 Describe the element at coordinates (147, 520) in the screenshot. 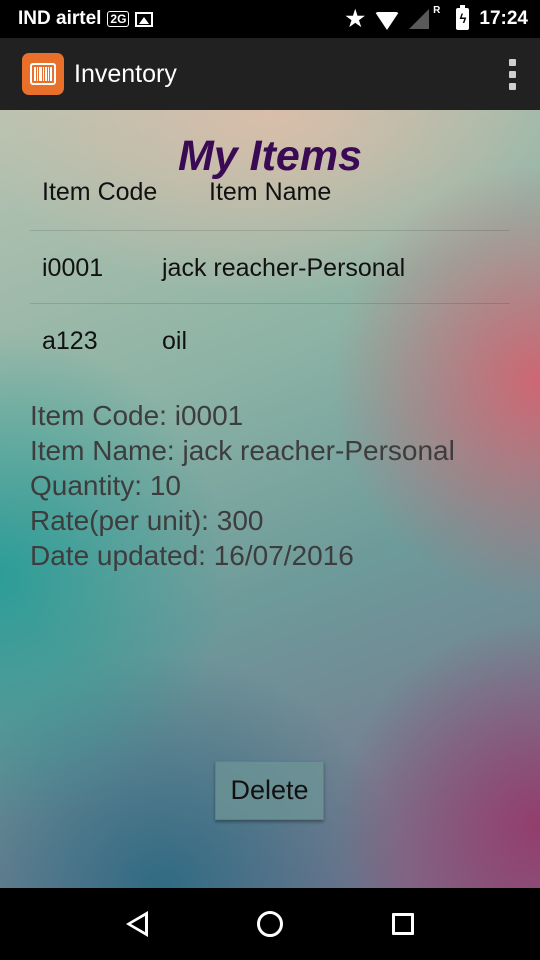

I see `detail-rate: Rate(per unit): 300` at that location.